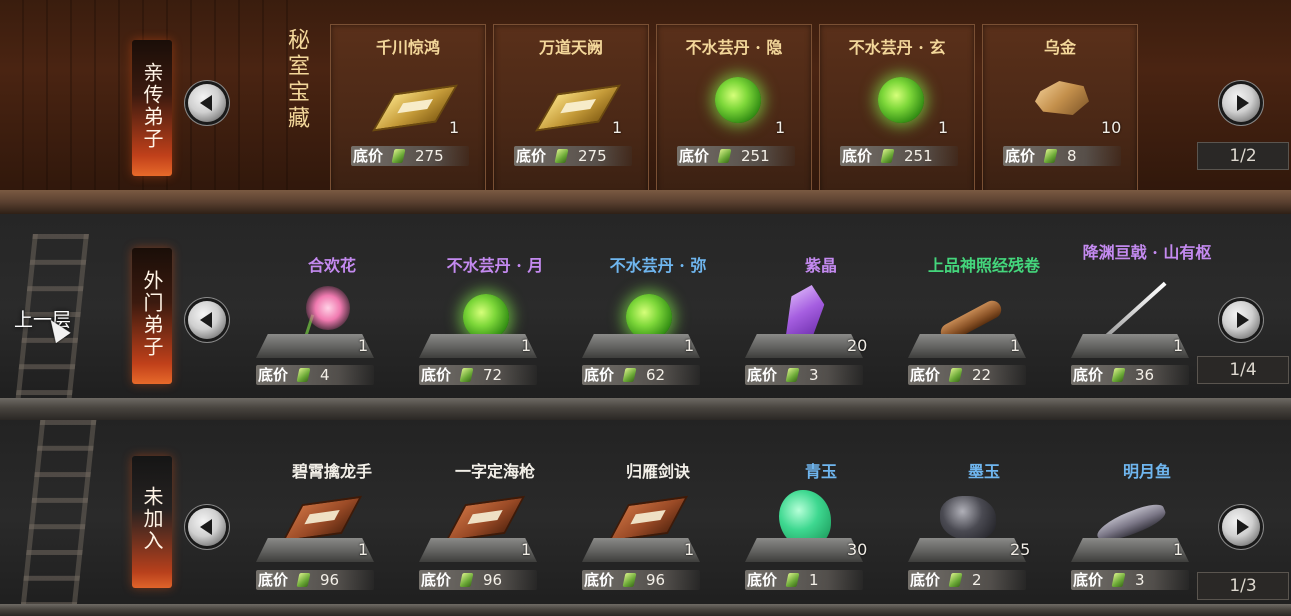 This screenshot has width=1291, height=616. I want to click on tier-banner: 亲传弟子, so click(152, 108).